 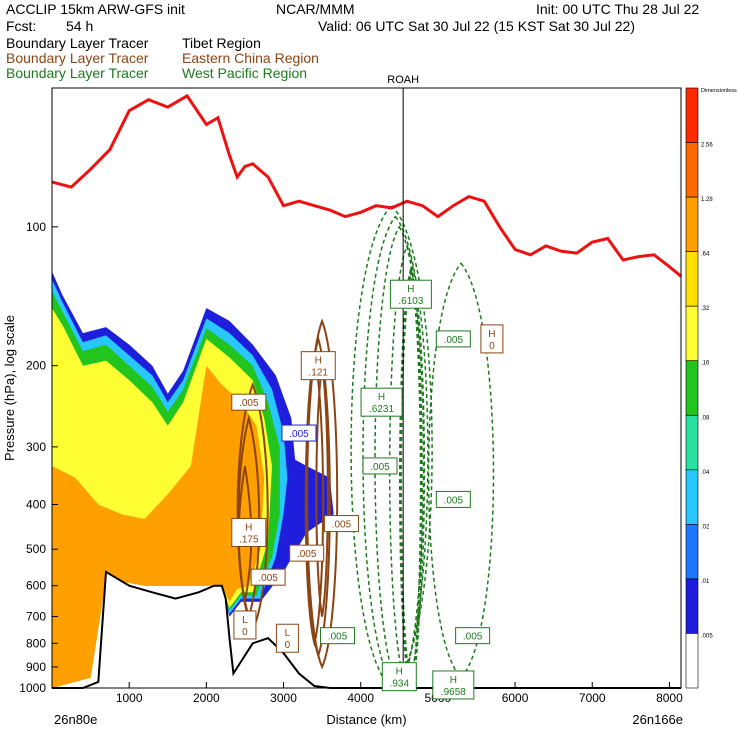 I want to click on x-tick-label-2000: 2000, so click(x=206, y=698).